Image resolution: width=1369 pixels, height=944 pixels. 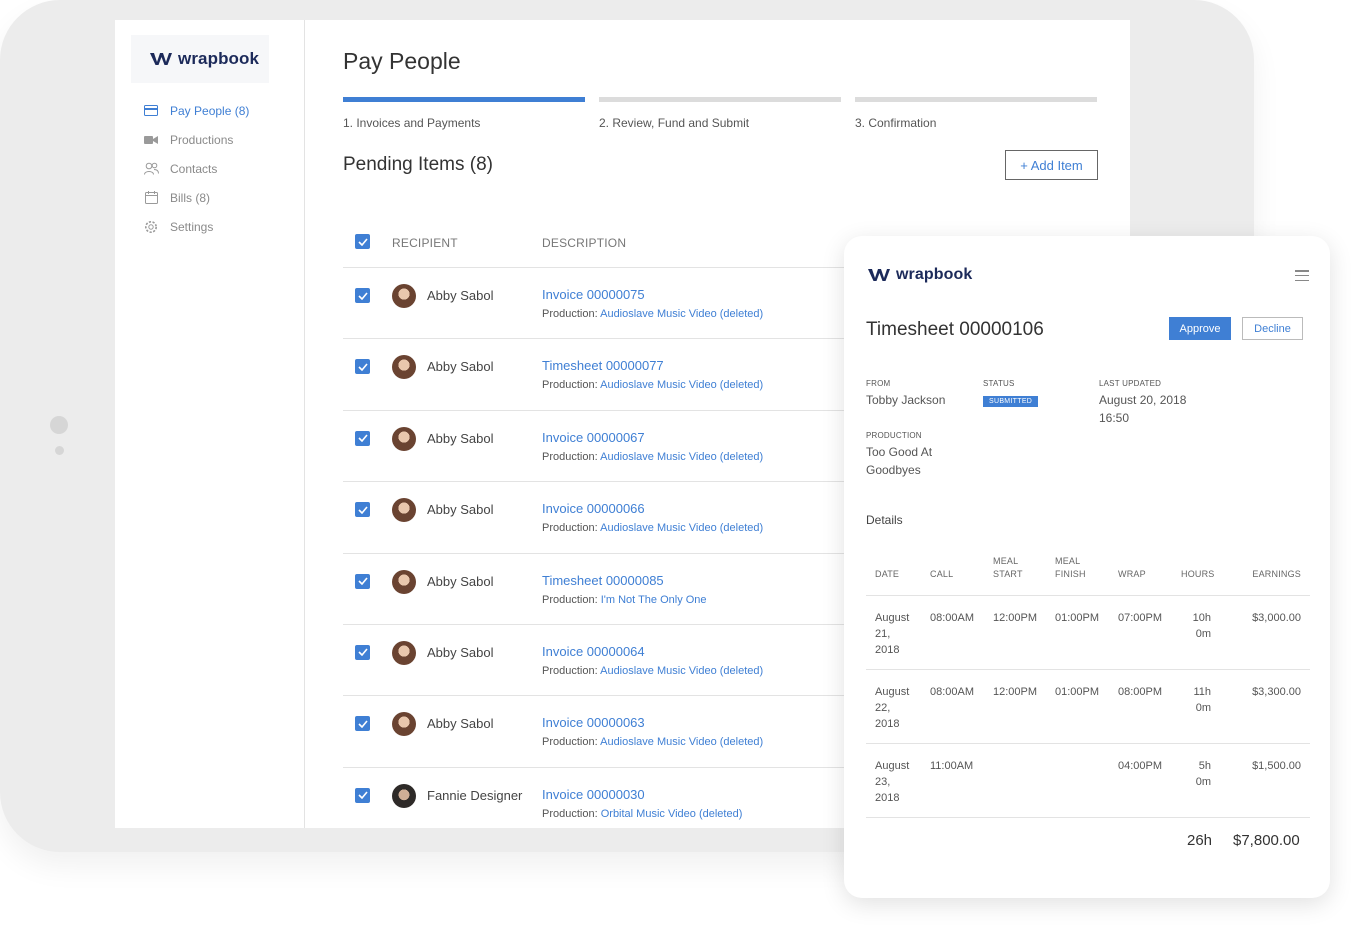 I want to click on add-item-button: + Add Item, so click(x=1051, y=165).